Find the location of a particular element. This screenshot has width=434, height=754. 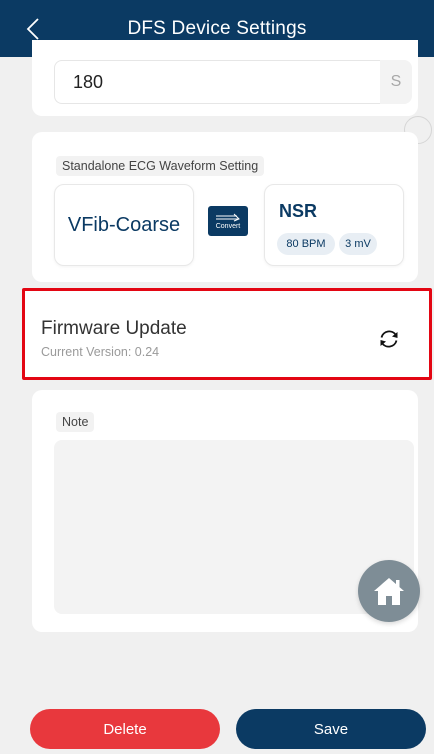

current-waveform-box: VFib-Coarse is located at coordinates (124, 225).